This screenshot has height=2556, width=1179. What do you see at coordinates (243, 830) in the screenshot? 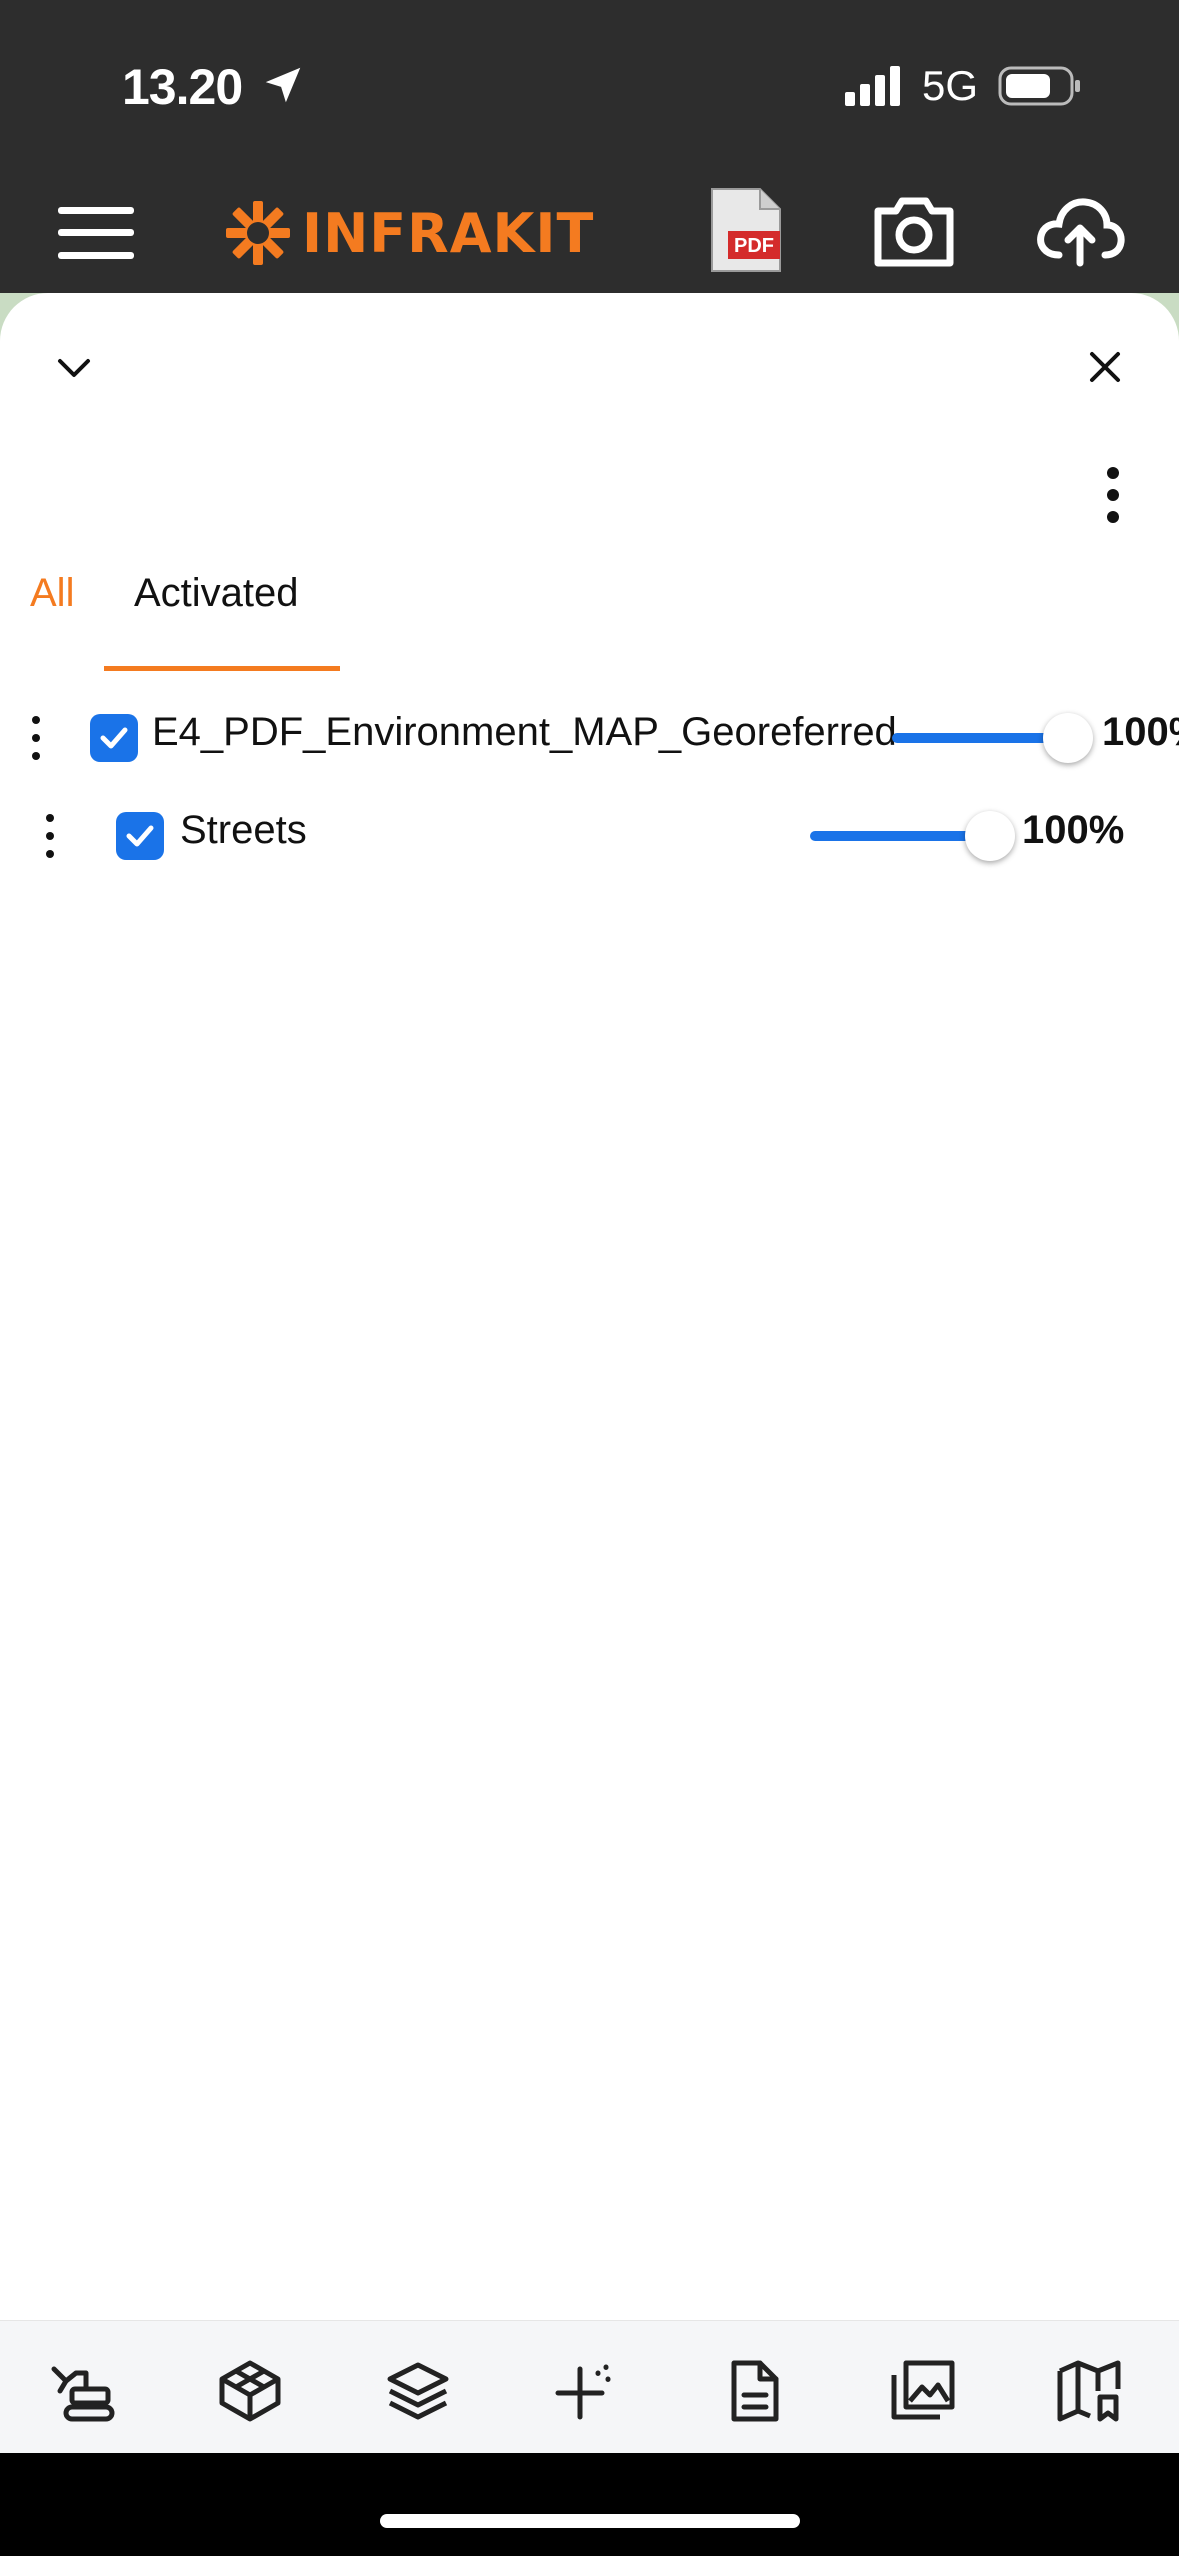
I see `layer-name: Streets` at bounding box center [243, 830].